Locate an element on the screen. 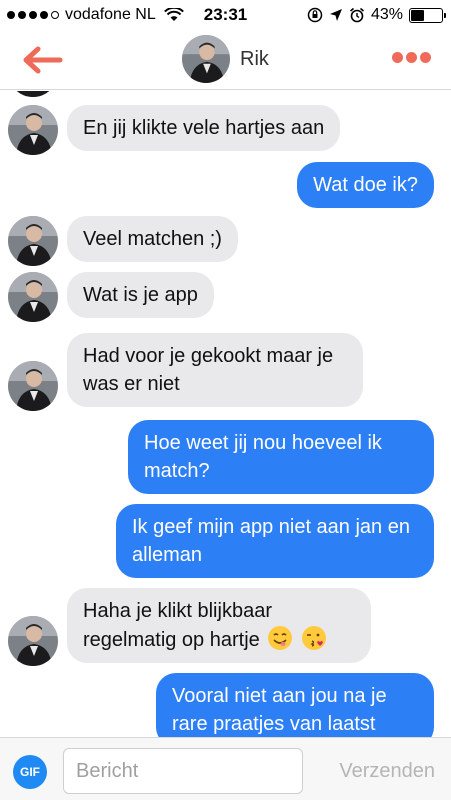  alarm-icon is located at coordinates (356, 15).